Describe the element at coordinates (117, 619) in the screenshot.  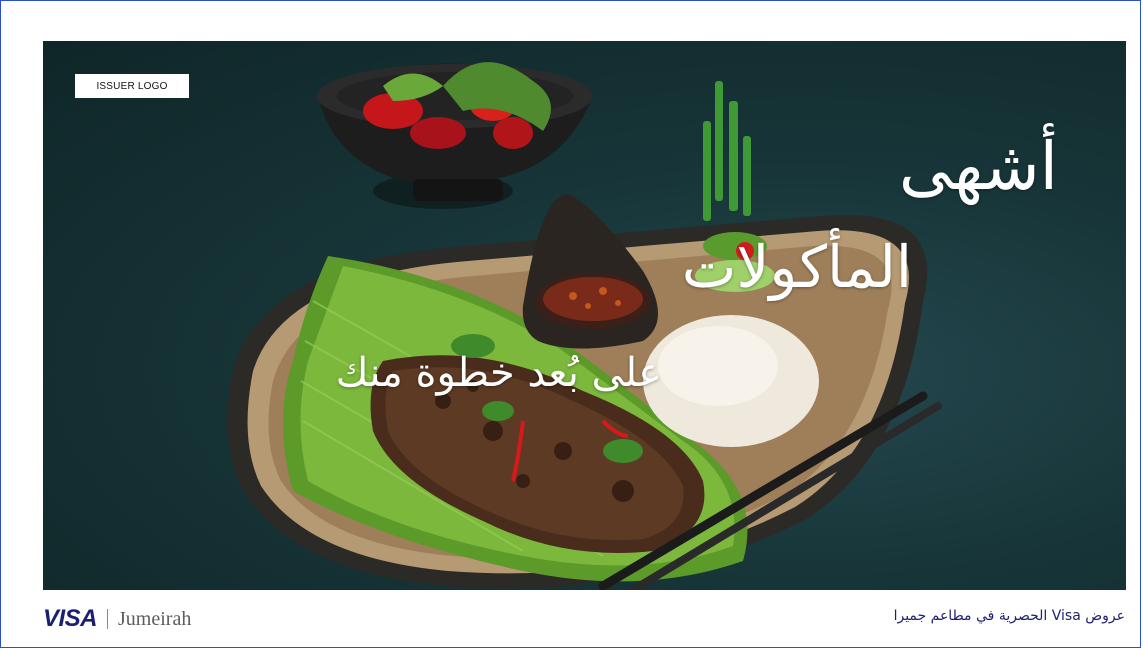
I see `brand-lockup: VISA Jumeirah` at that location.